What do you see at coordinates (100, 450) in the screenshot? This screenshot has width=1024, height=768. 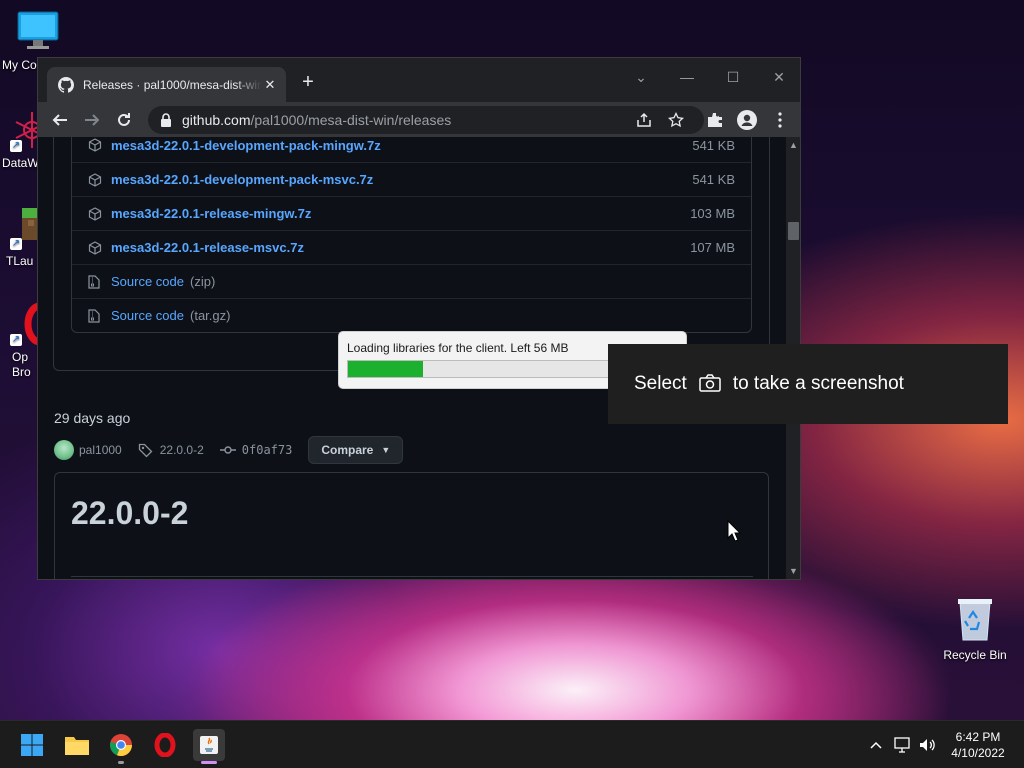 I see `release-author: pal1000` at bounding box center [100, 450].